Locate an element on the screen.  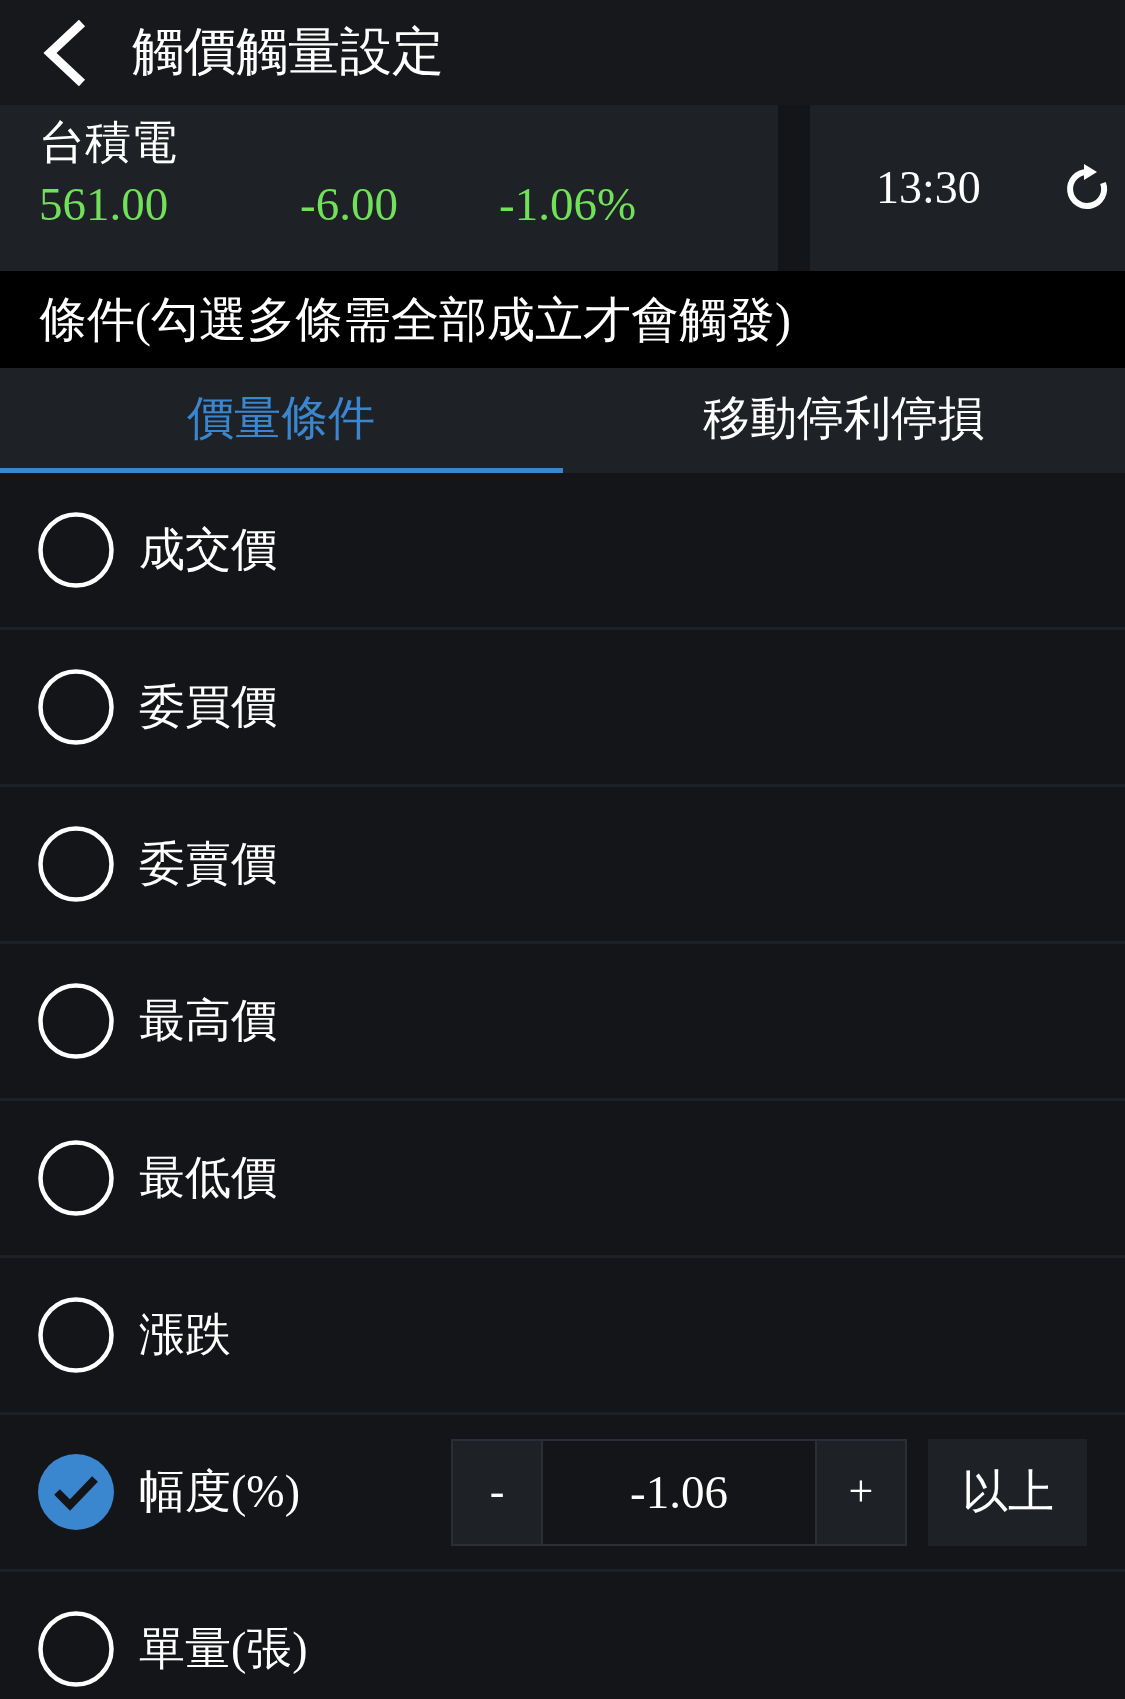
condition-label: 委賣價 is located at coordinates (208, 864).